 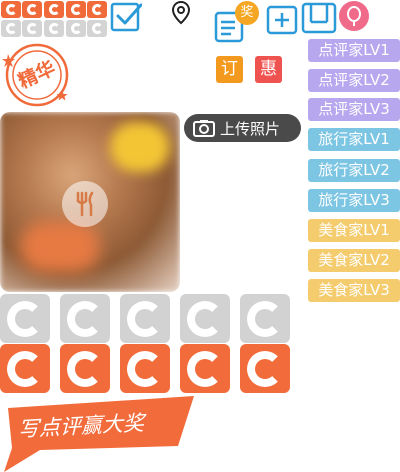 What do you see at coordinates (204, 128) in the screenshot?
I see `camera-icon` at bounding box center [204, 128].